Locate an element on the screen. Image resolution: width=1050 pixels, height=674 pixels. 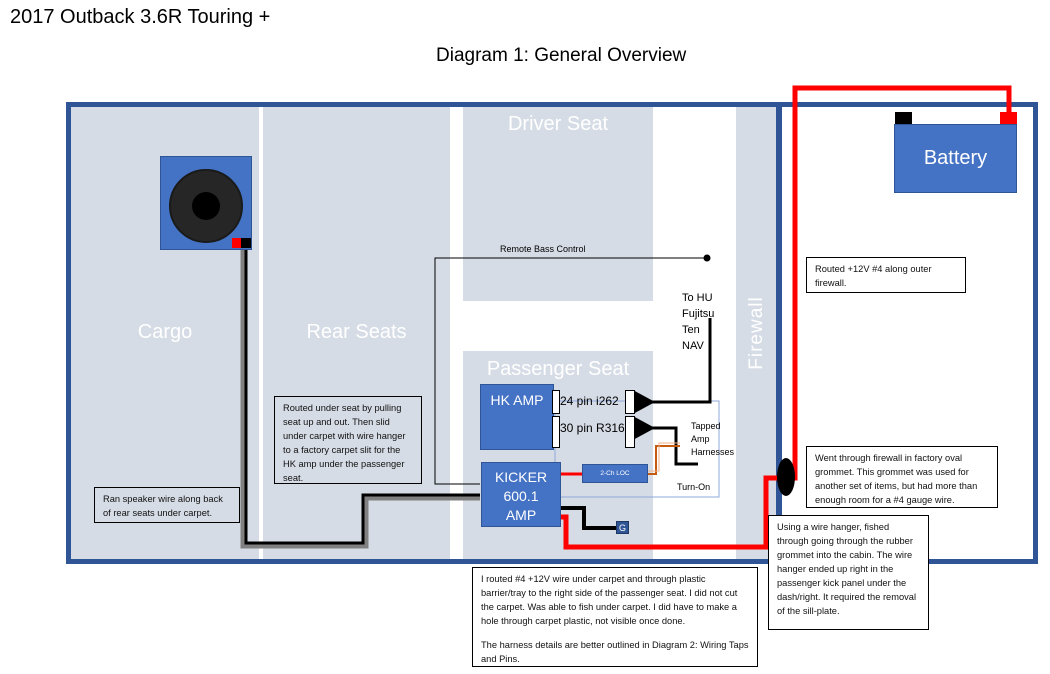
connector-30-label: 30 pin R316 is located at coordinates (592, 428).